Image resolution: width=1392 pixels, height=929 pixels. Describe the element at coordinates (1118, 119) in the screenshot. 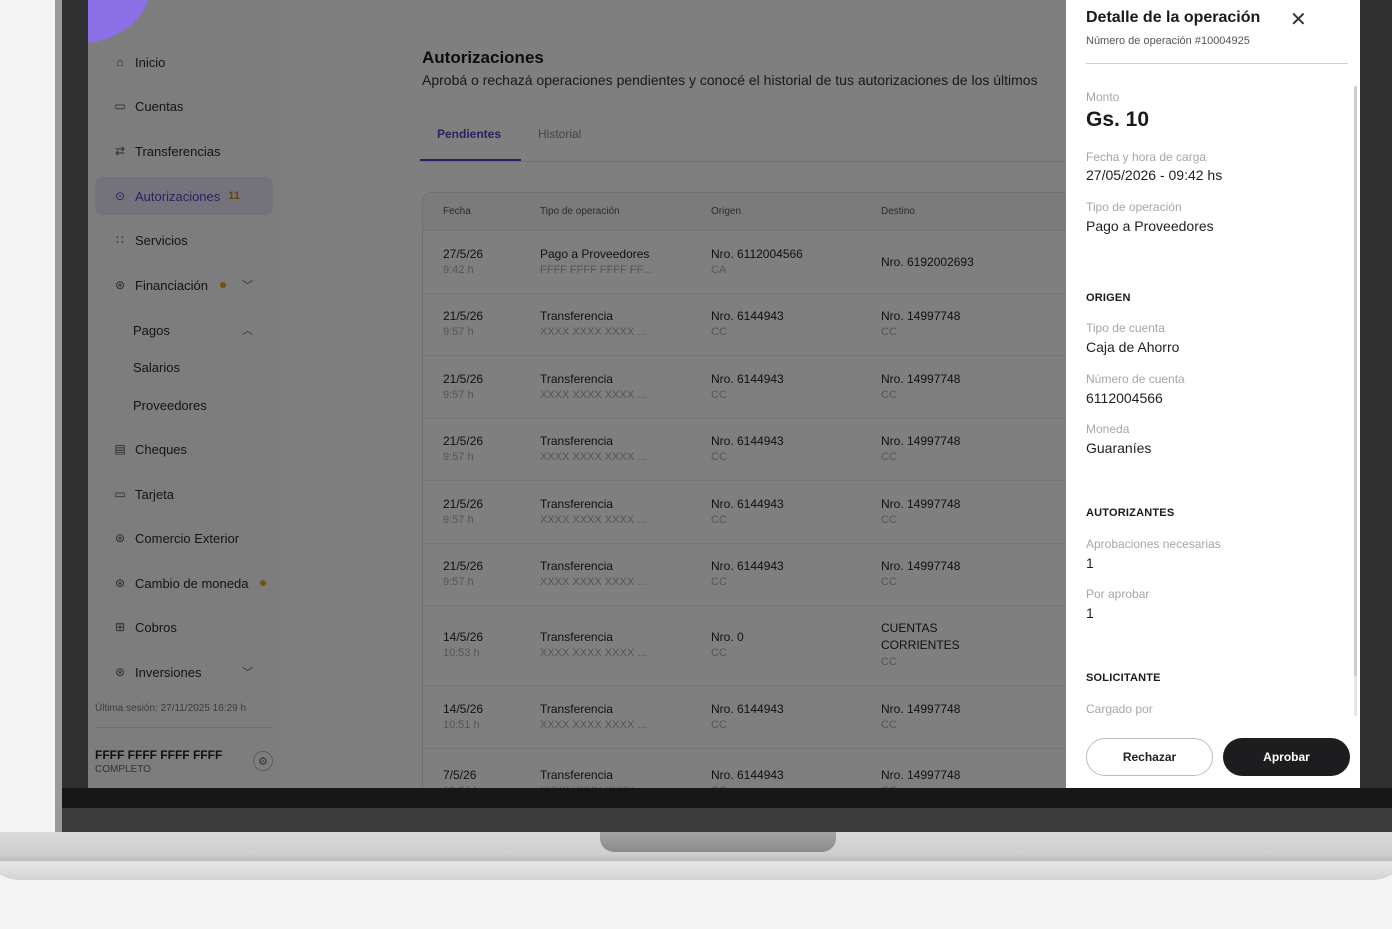

I see `amount-value: Gs. 10` at that location.